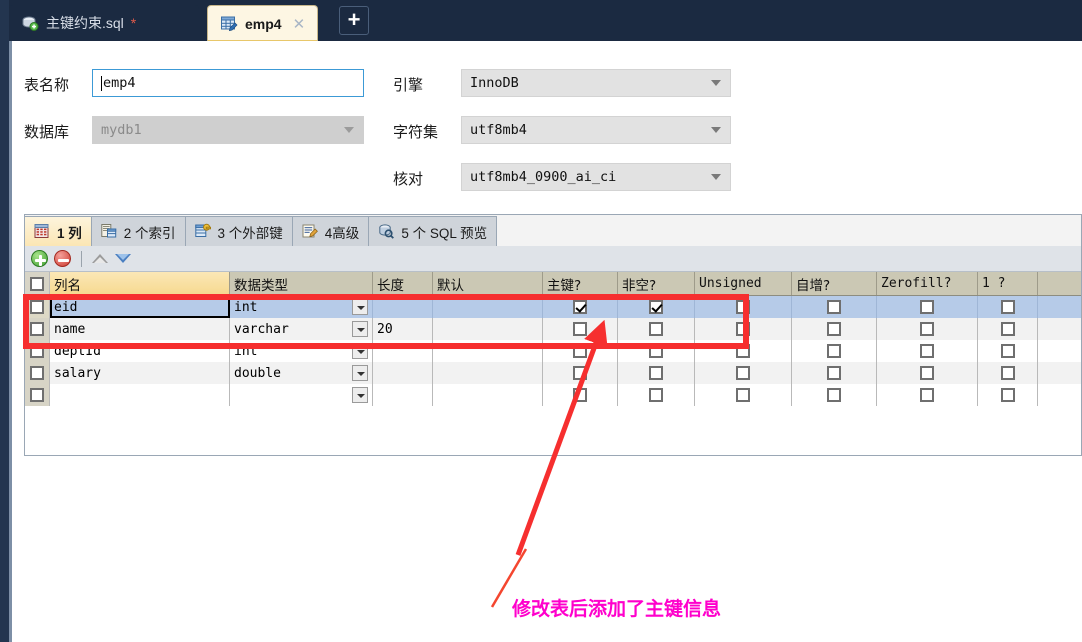  What do you see at coordinates (433, 231) in the screenshot?
I see `subtab-5: 5 个 SQL 预览` at bounding box center [433, 231].